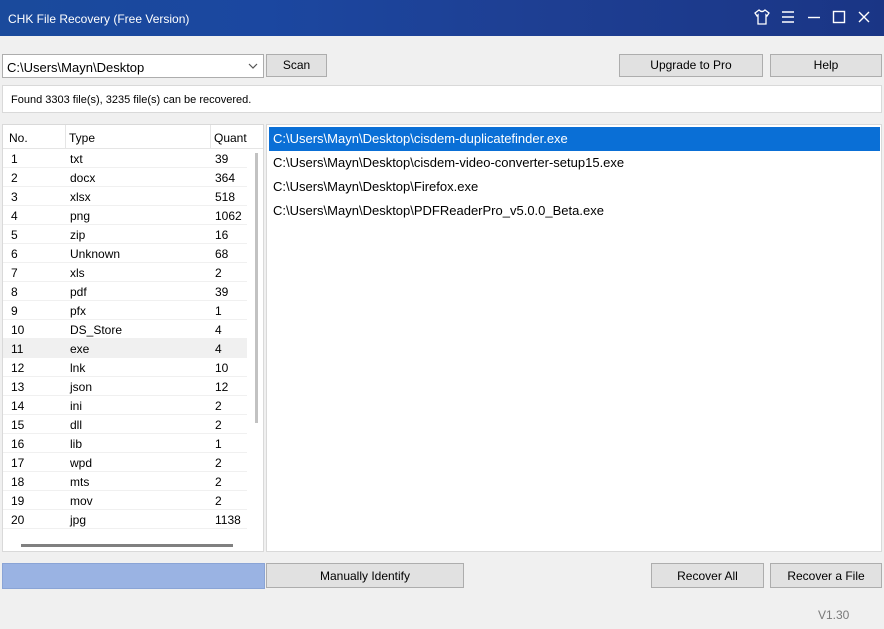  Describe the element at coordinates (125, 234) in the screenshot. I see `table-row: 5 zip 16` at that location.